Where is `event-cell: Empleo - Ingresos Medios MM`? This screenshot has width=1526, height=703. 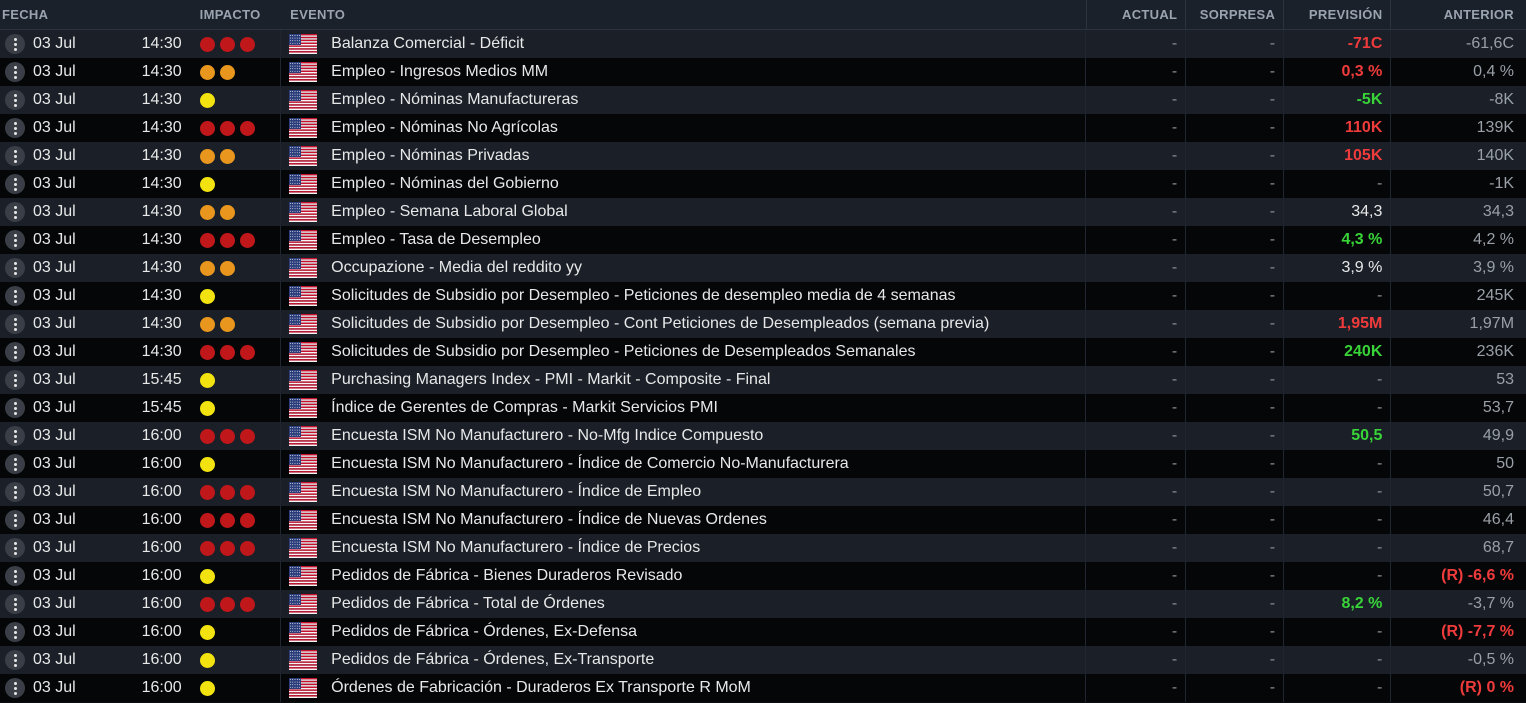 event-cell: Empleo - Ingresos Medios MM is located at coordinates (682, 72).